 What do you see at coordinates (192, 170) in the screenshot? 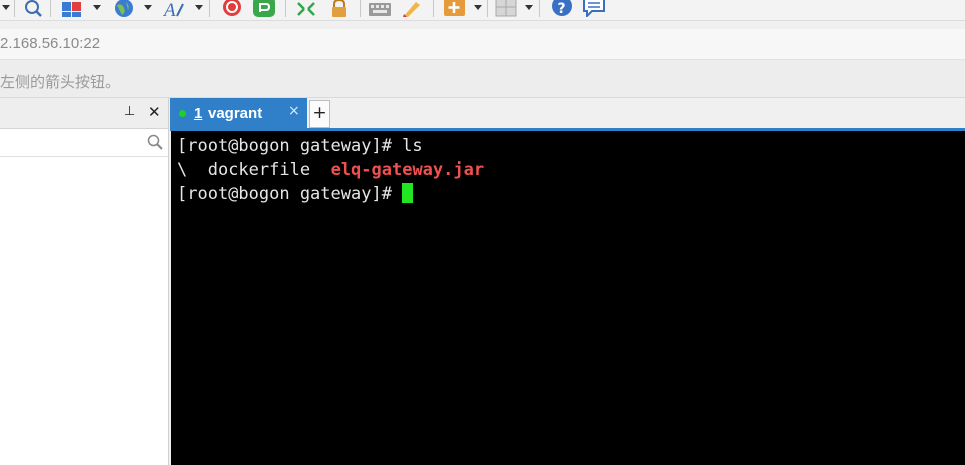
I see `terminal-prefix: \` at bounding box center [192, 170].